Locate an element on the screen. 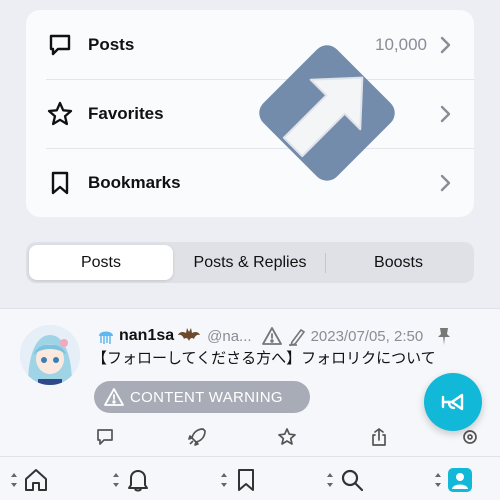  tab-label: Posts & Replies is located at coordinates (250, 262).